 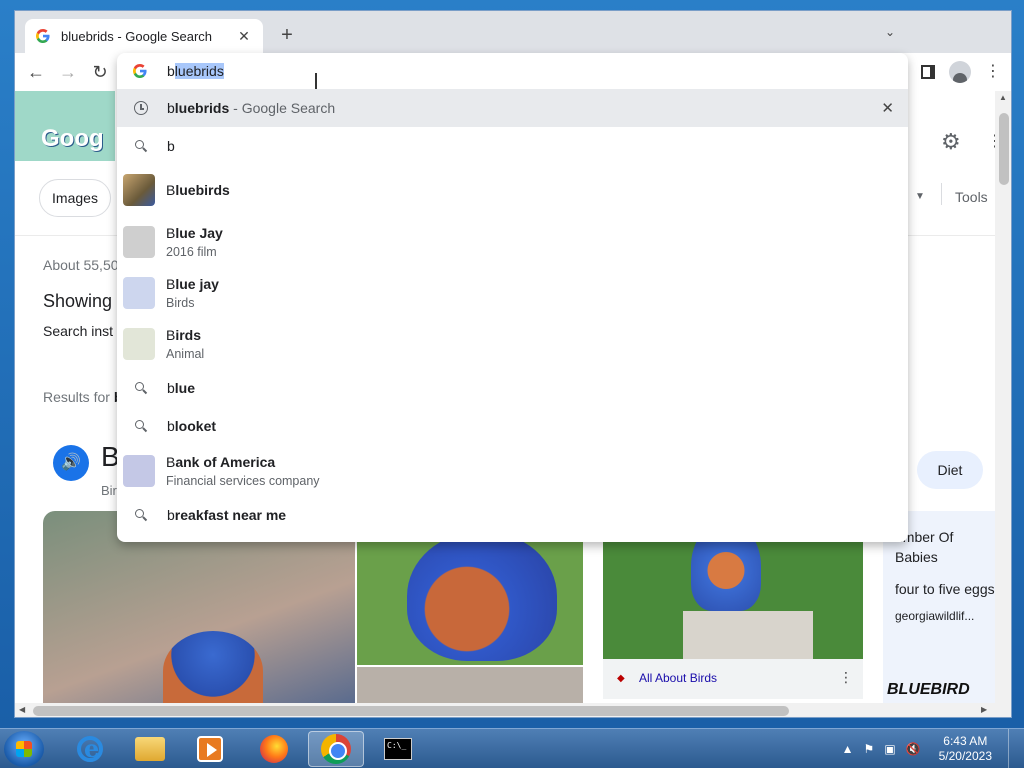 I want to click on spelling-correction-heading: Showing, so click(x=78, y=301).